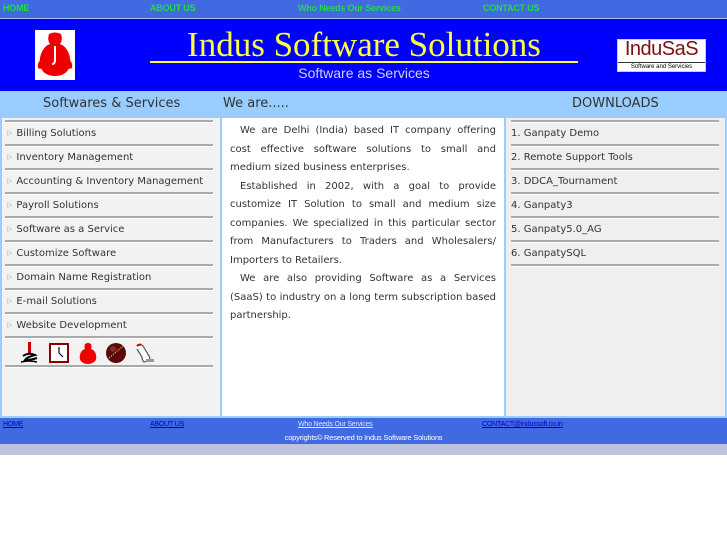 This screenshot has width=727, height=545. Describe the element at coordinates (615, 253) in the screenshot. I see `download-item: 6. GanpatySQL` at that location.